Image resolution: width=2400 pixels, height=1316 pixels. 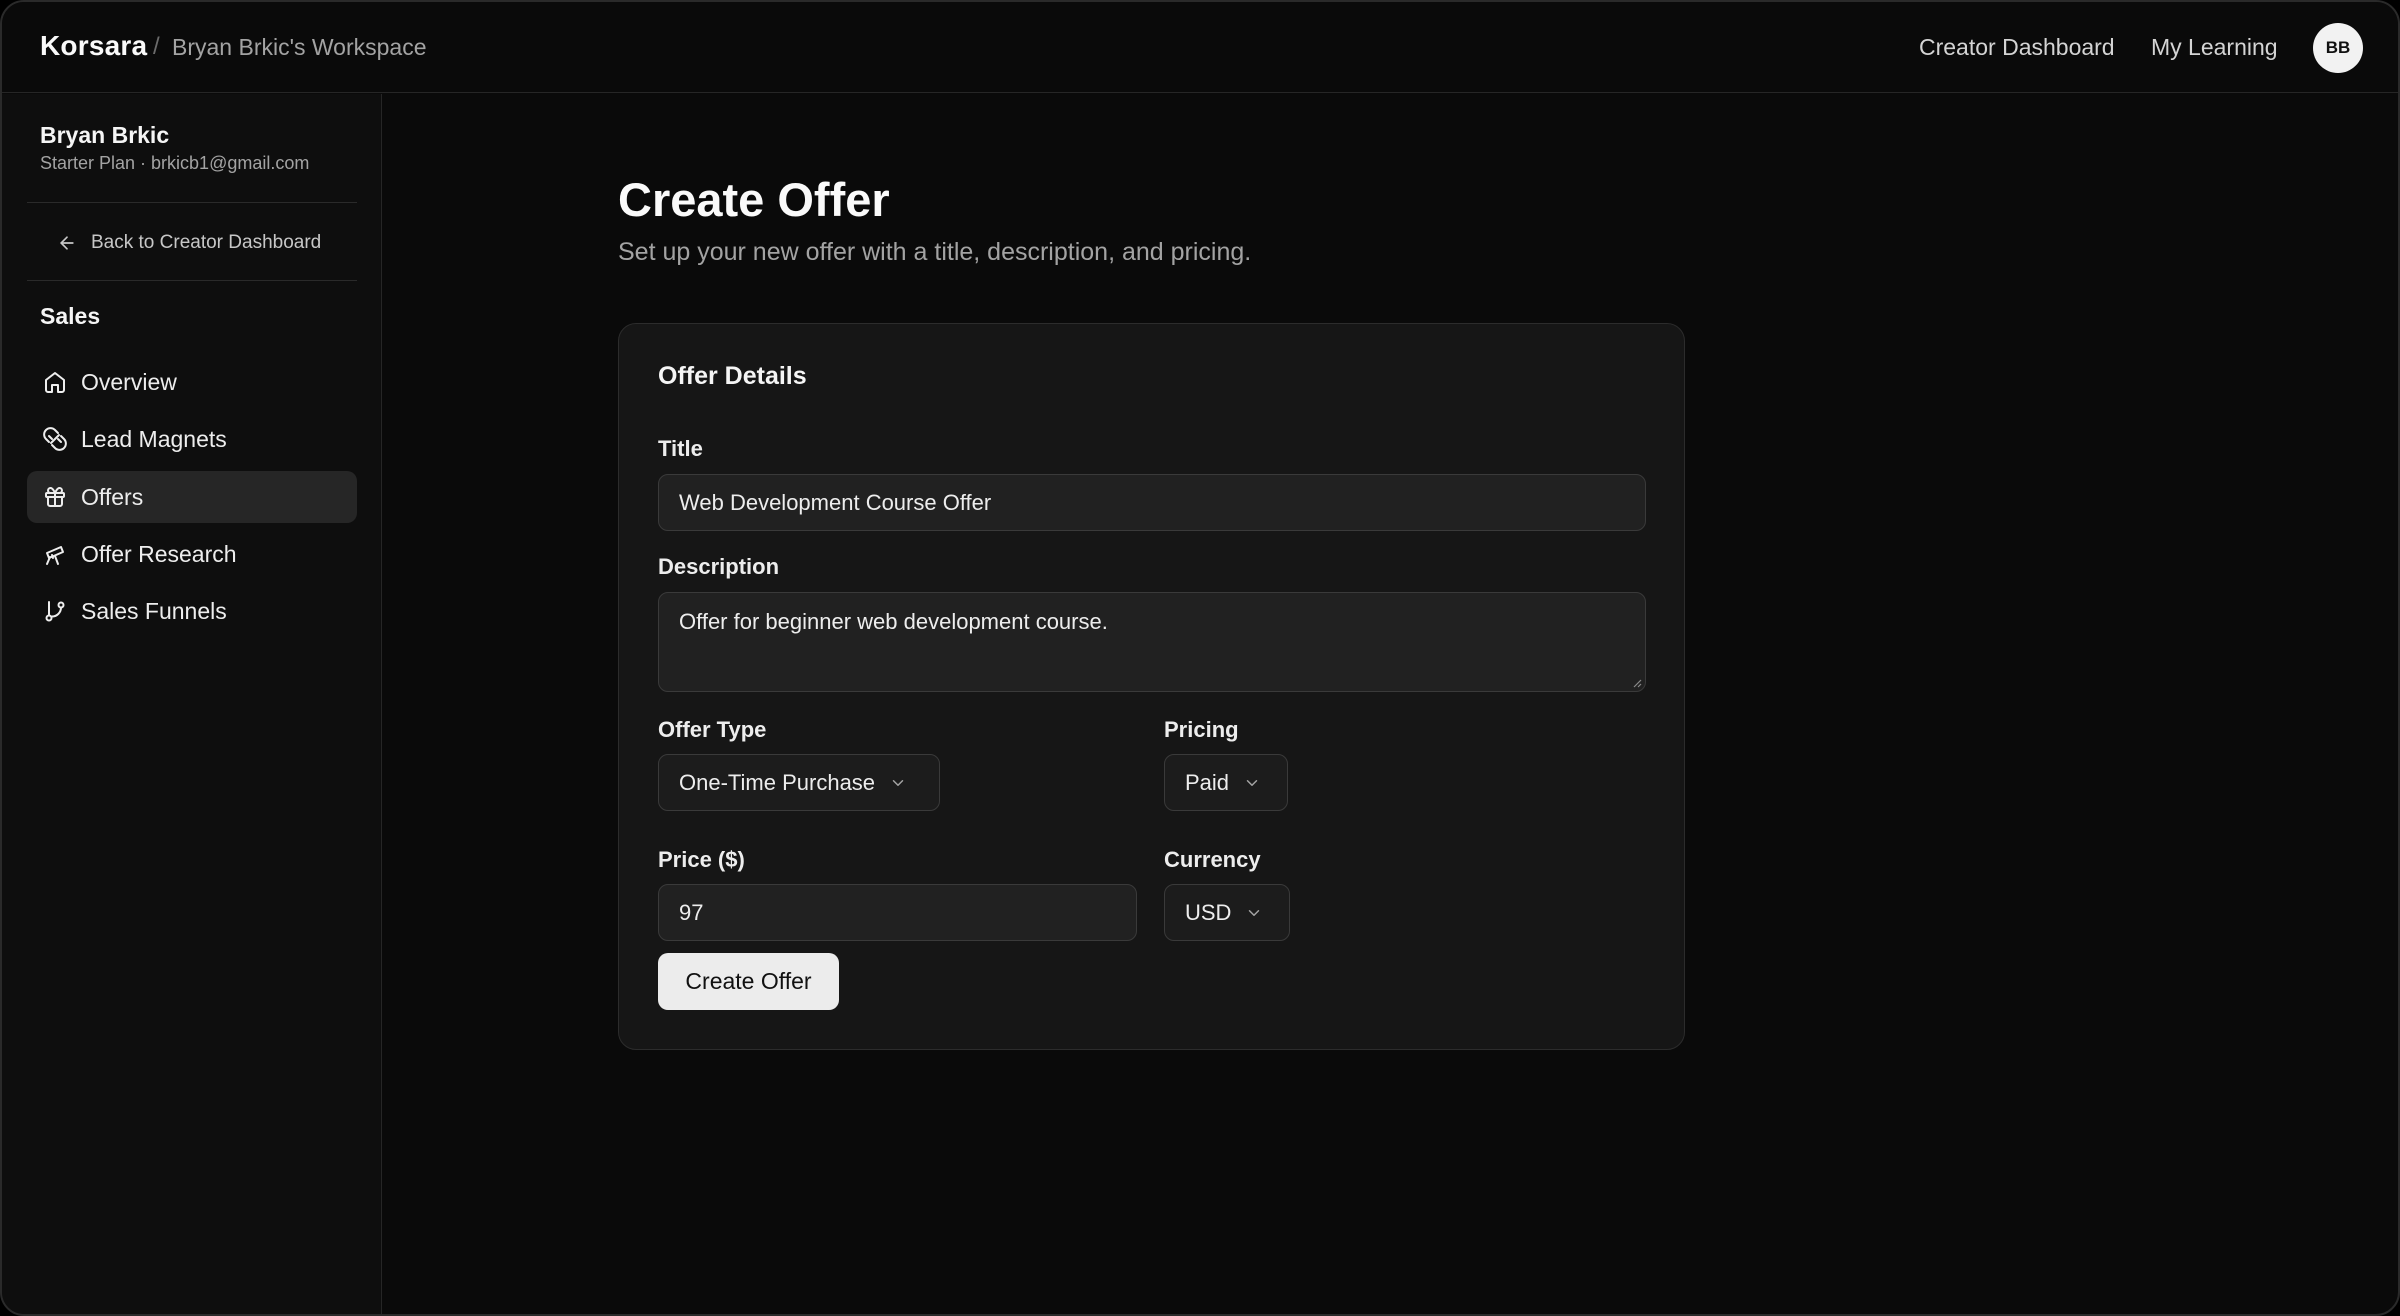 I want to click on currency-label: Currency, so click(x=1212, y=859).